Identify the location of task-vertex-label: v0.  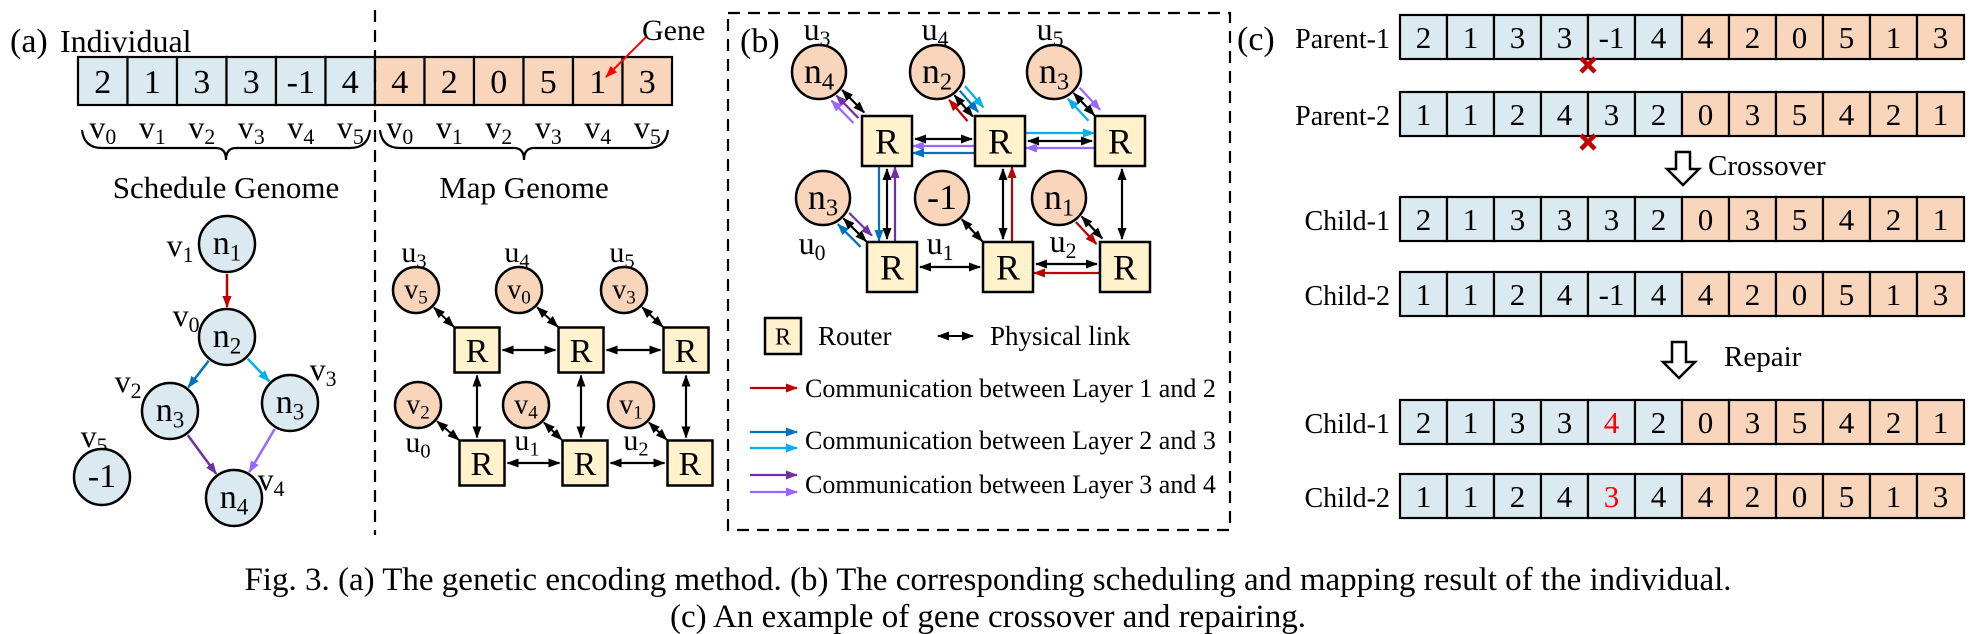
(186, 317).